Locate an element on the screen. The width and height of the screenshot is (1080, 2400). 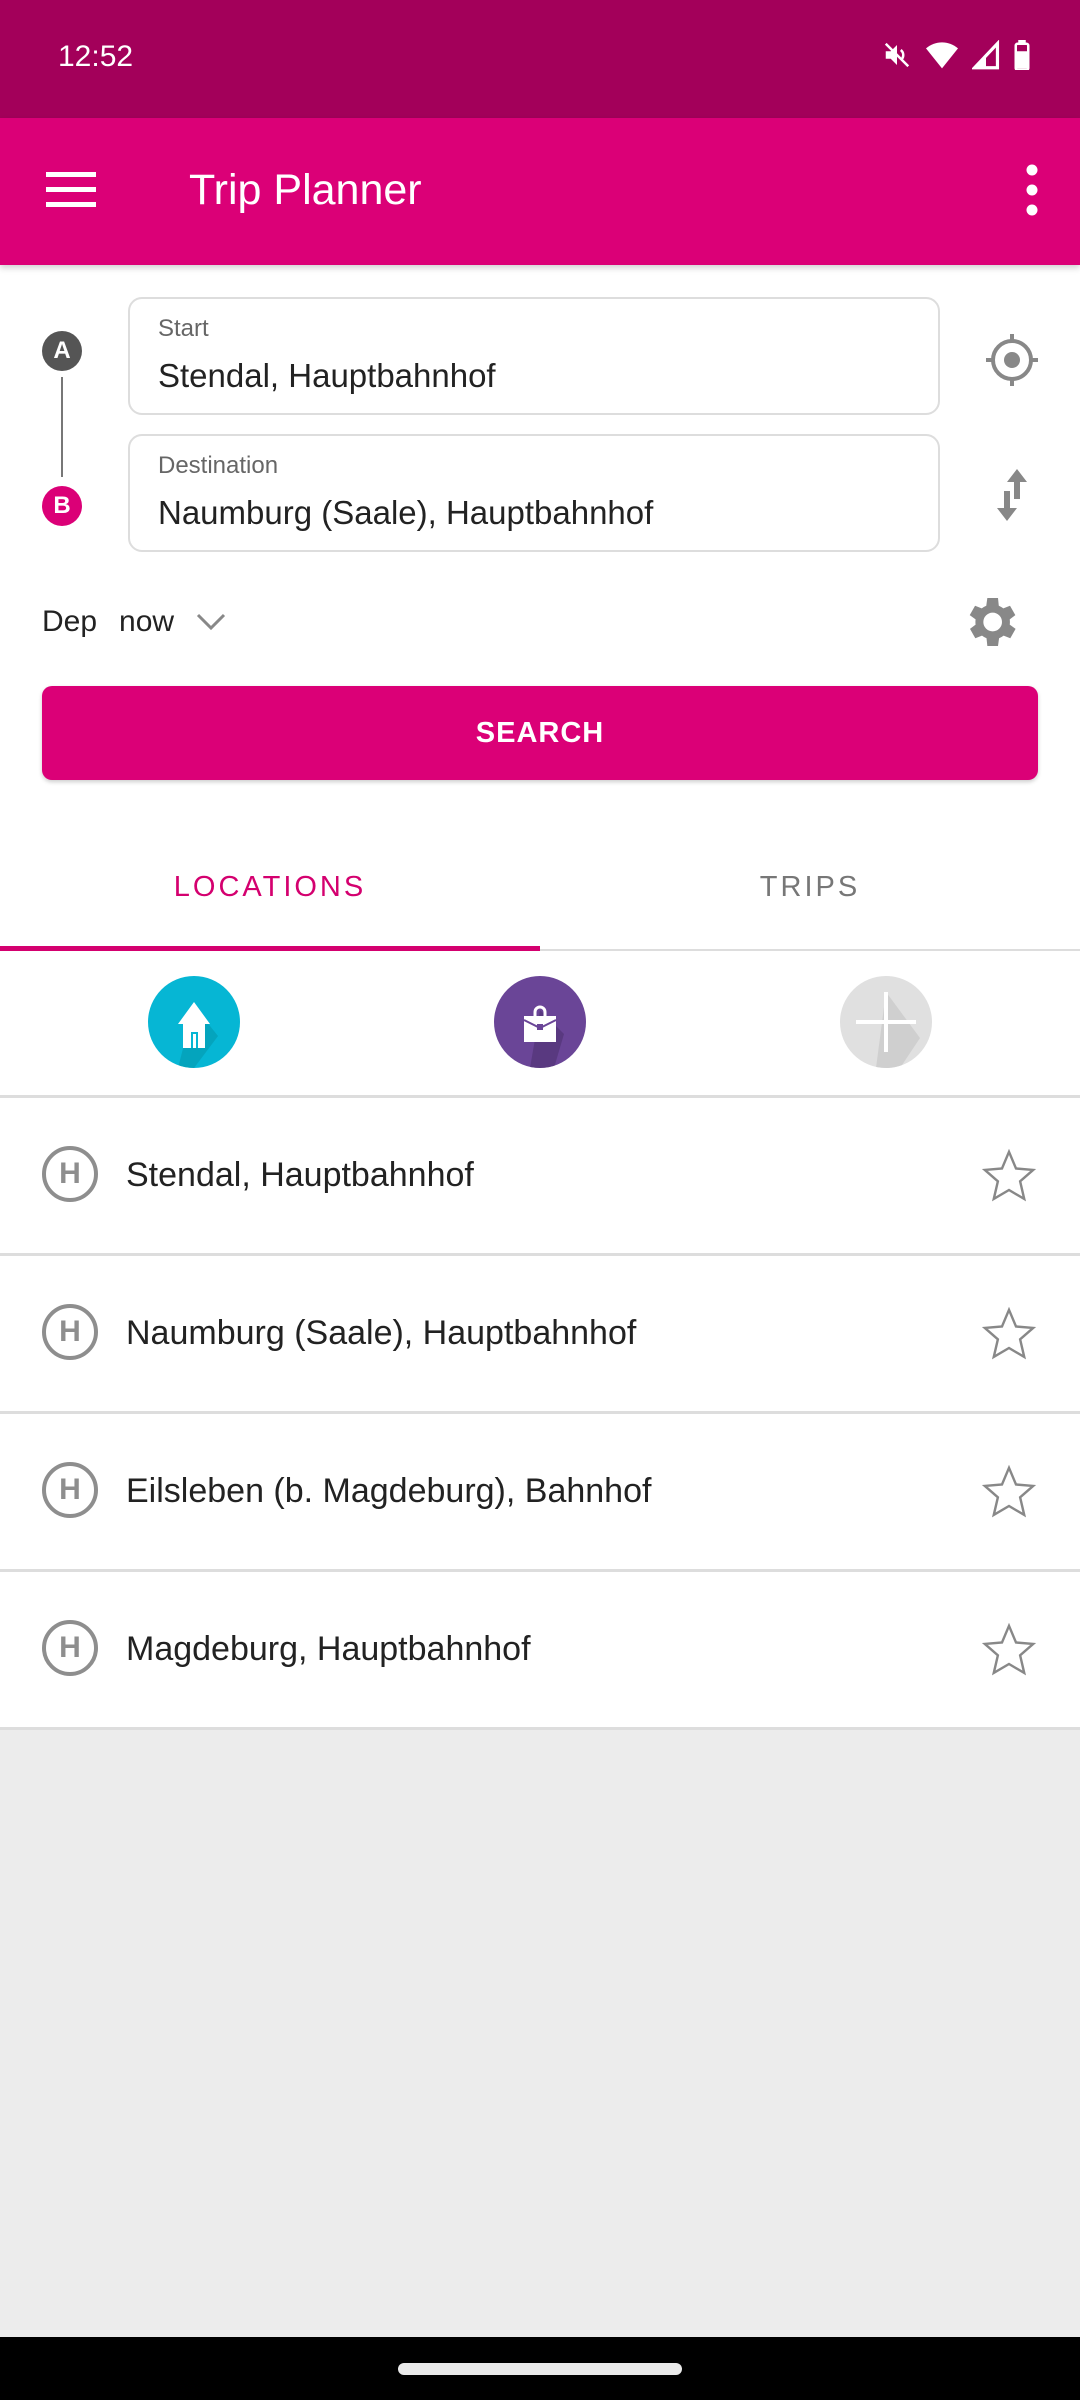
location-name: Stendal, Hauptbahnhof is located at coordinates (300, 1175).